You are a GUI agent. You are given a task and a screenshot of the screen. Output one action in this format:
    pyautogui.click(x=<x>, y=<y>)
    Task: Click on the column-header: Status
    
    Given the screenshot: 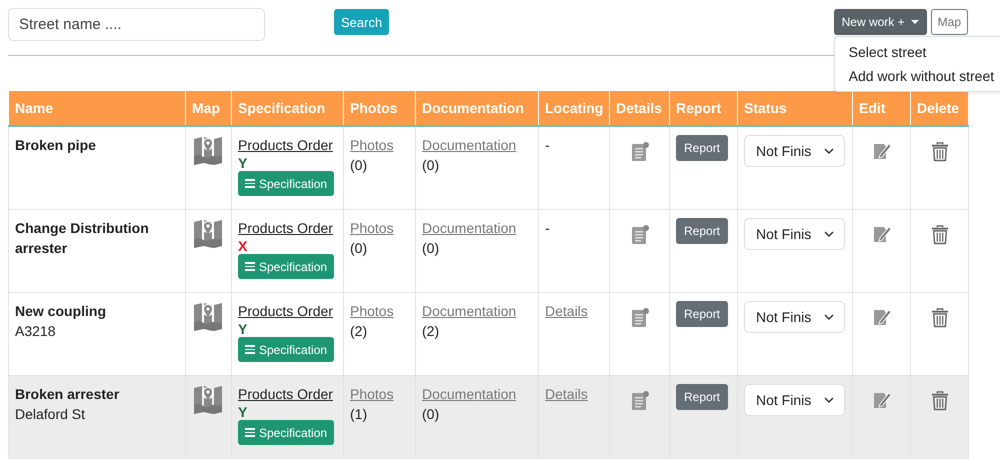 What is the action you would take?
    pyautogui.click(x=795, y=108)
    